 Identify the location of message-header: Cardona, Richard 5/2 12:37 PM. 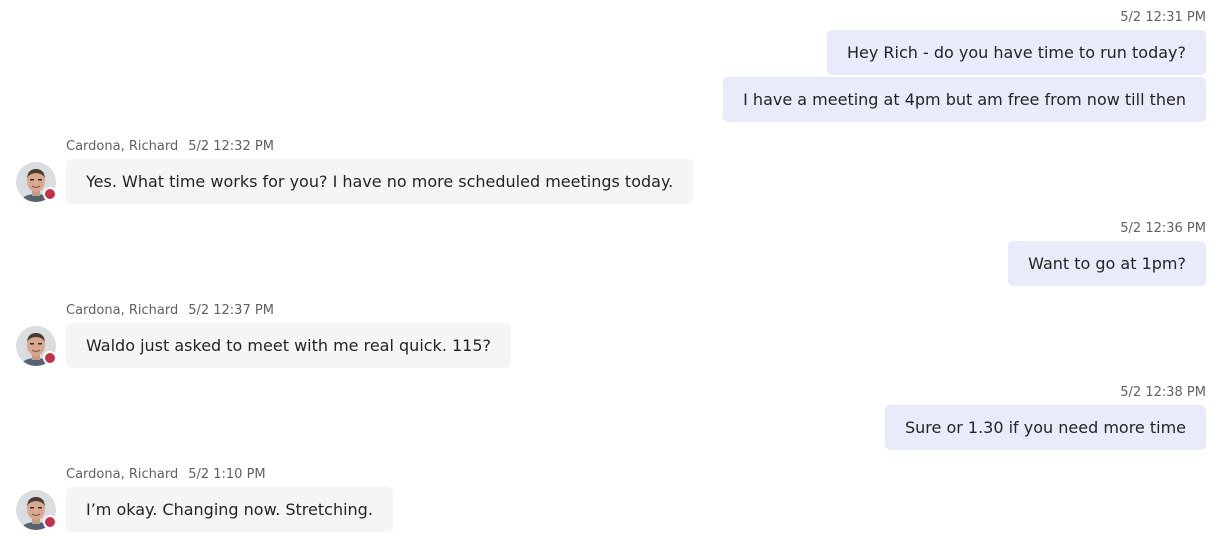
(170, 310).